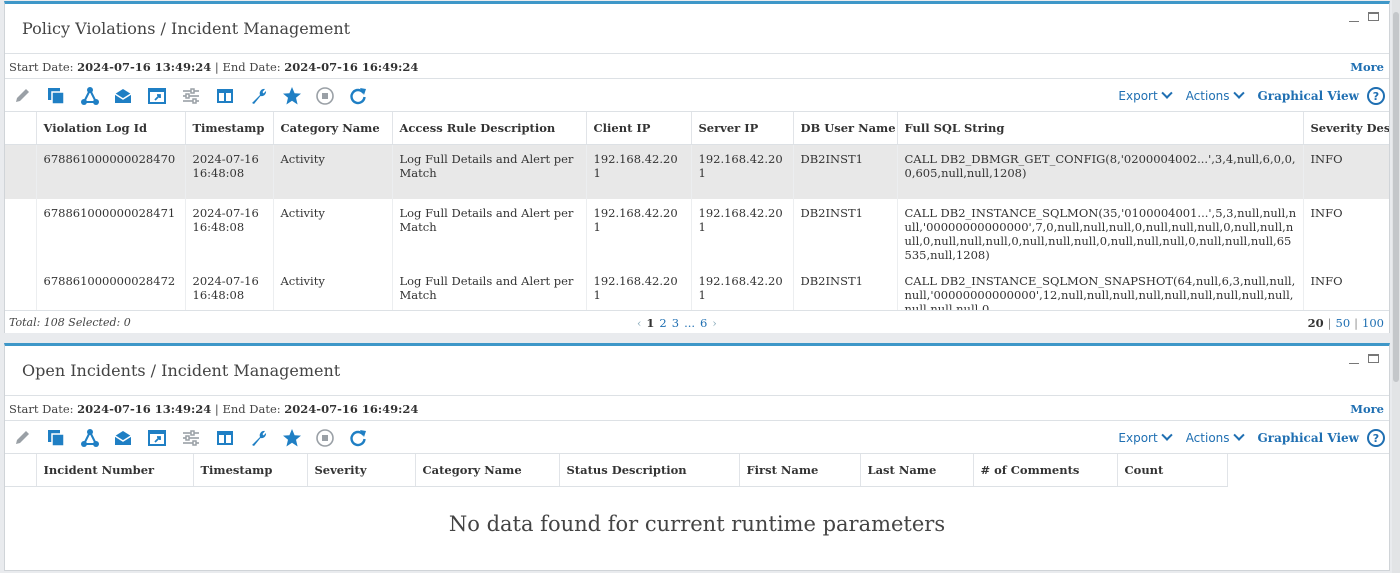 This screenshot has height=573, width=1400. What do you see at coordinates (1238, 435) in the screenshot?
I see `chevron-down-icon` at bounding box center [1238, 435].